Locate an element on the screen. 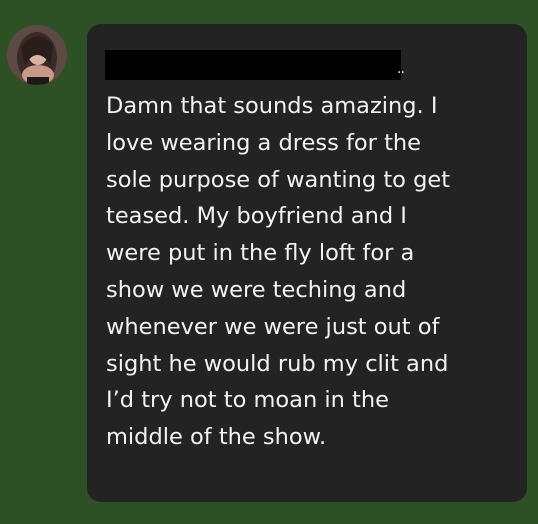  avatar is located at coordinates (37, 55).